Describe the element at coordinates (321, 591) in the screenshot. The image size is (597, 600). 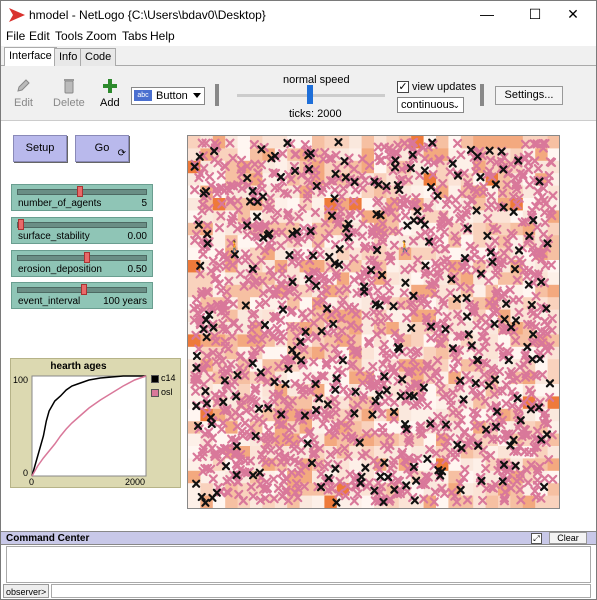
I see `command-input` at that location.